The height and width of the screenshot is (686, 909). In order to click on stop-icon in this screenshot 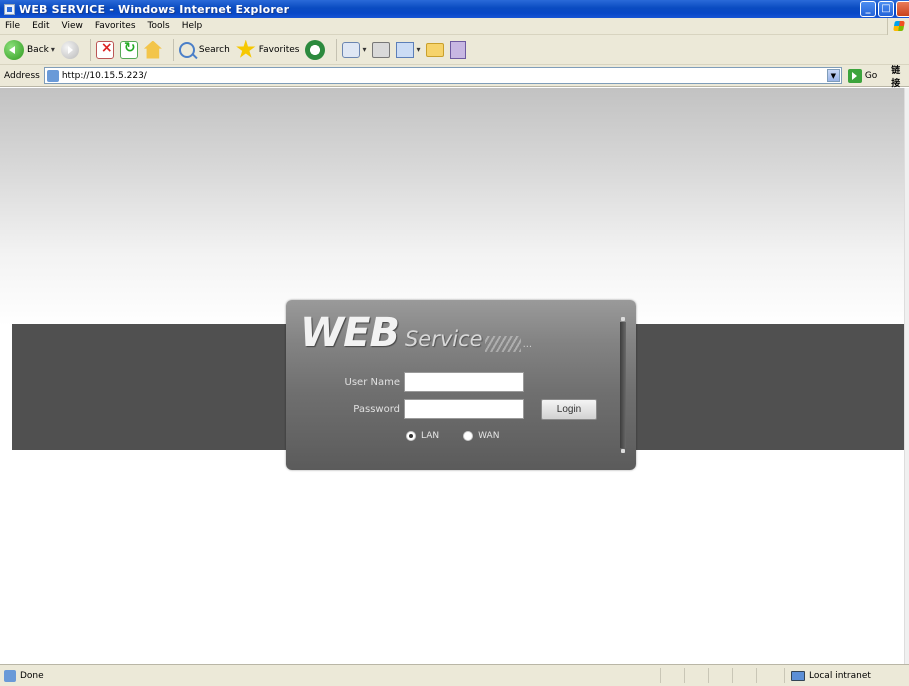, I will do `click(104, 49)`.